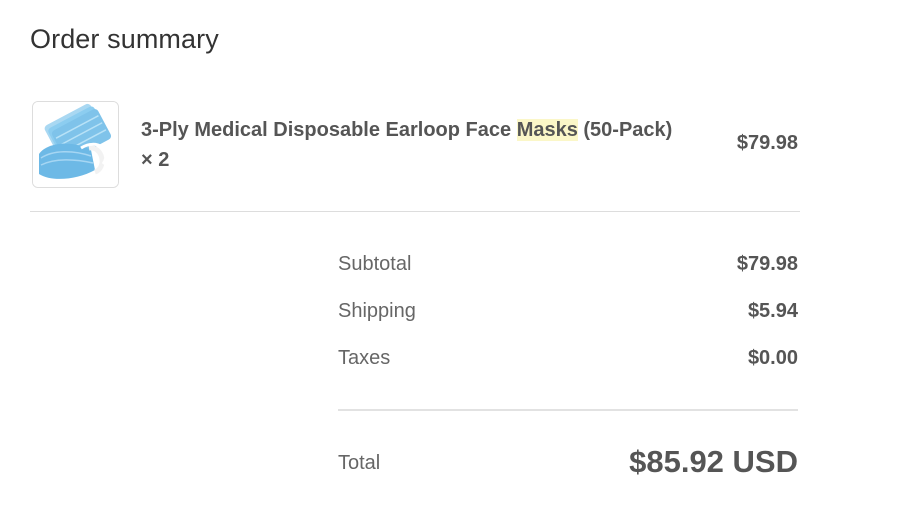 This screenshot has width=900, height=532. I want to click on shipping-row: Shipping $5.94, so click(568, 315).